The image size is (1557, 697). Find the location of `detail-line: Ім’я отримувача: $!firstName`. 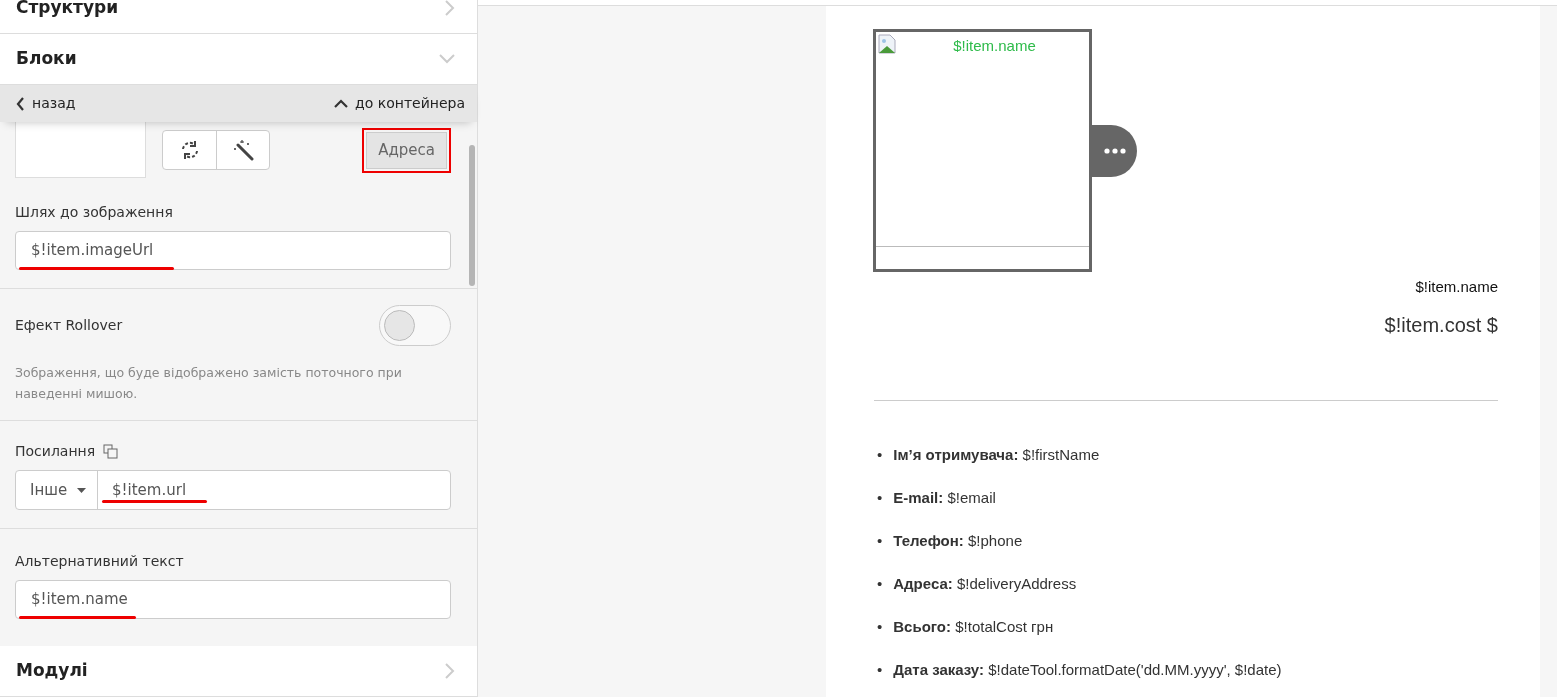

detail-line: Ім’я отримувача: $!firstName is located at coordinates (996, 454).